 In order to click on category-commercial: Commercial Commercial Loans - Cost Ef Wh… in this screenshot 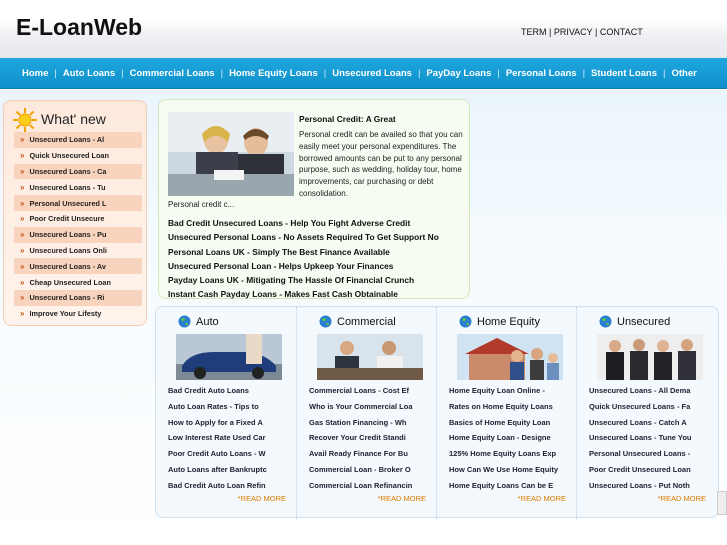, I will do `click(365, 413)`.